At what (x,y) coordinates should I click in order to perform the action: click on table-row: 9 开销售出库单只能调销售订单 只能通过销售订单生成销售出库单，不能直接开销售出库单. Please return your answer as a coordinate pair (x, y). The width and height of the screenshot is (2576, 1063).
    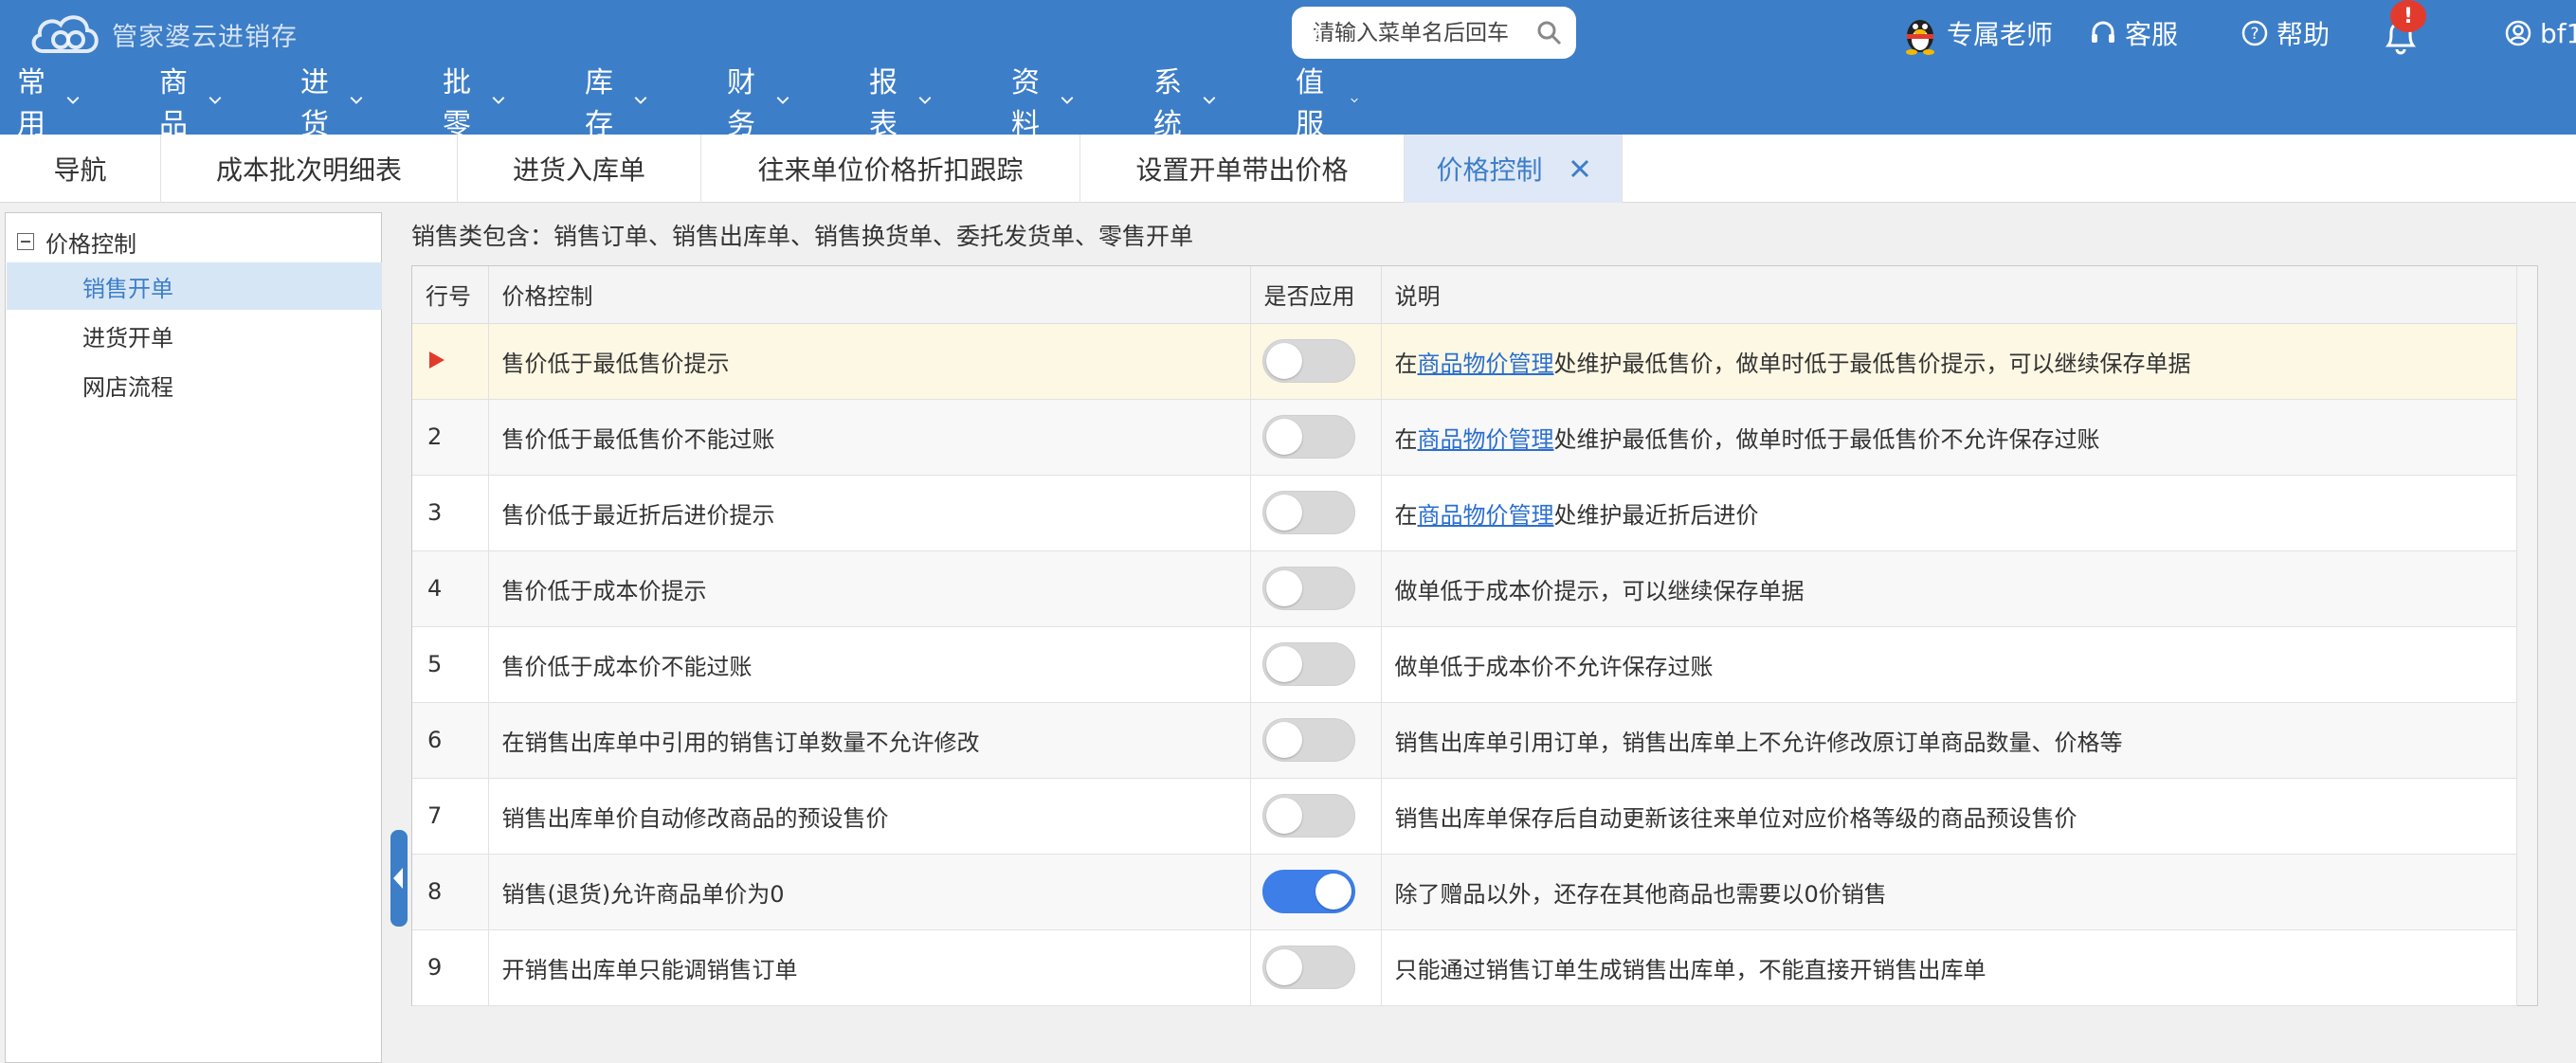
    Looking at the image, I should click on (1464, 968).